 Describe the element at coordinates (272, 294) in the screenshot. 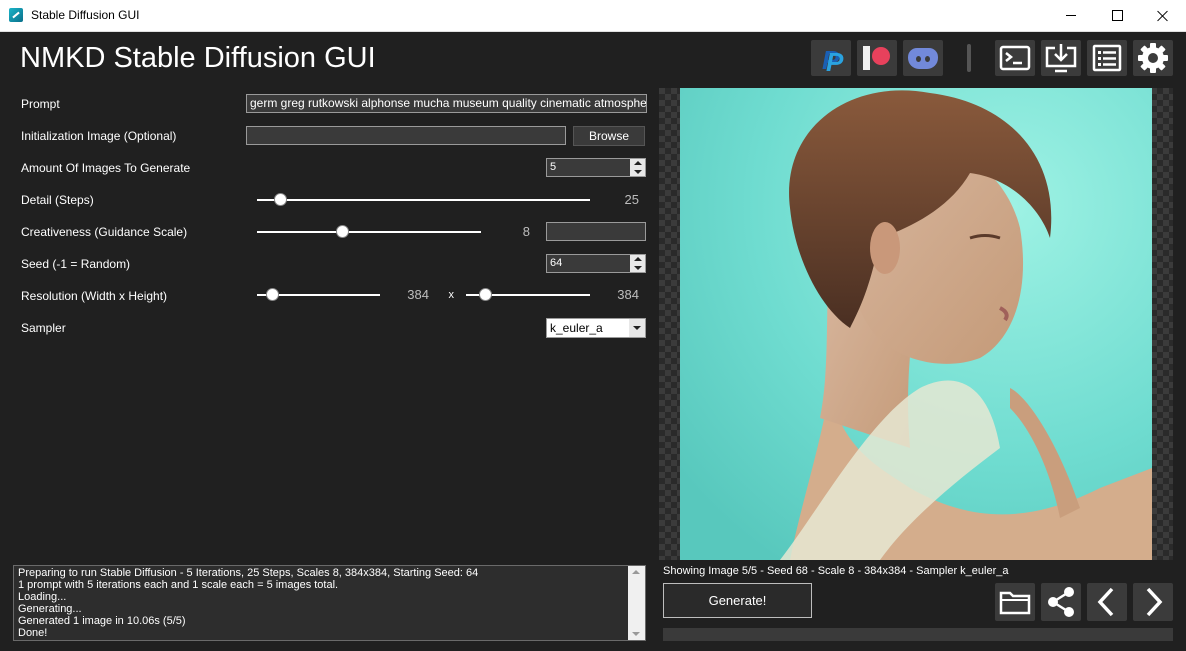

I see `width-slider-thumb` at that location.